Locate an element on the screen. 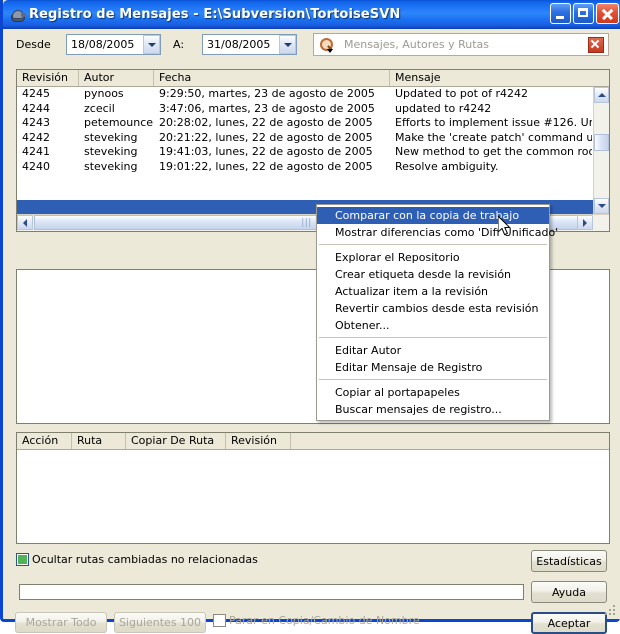 This screenshot has width=620, height=634. date-from-picker: 18/08/2005 is located at coordinates (113, 44).